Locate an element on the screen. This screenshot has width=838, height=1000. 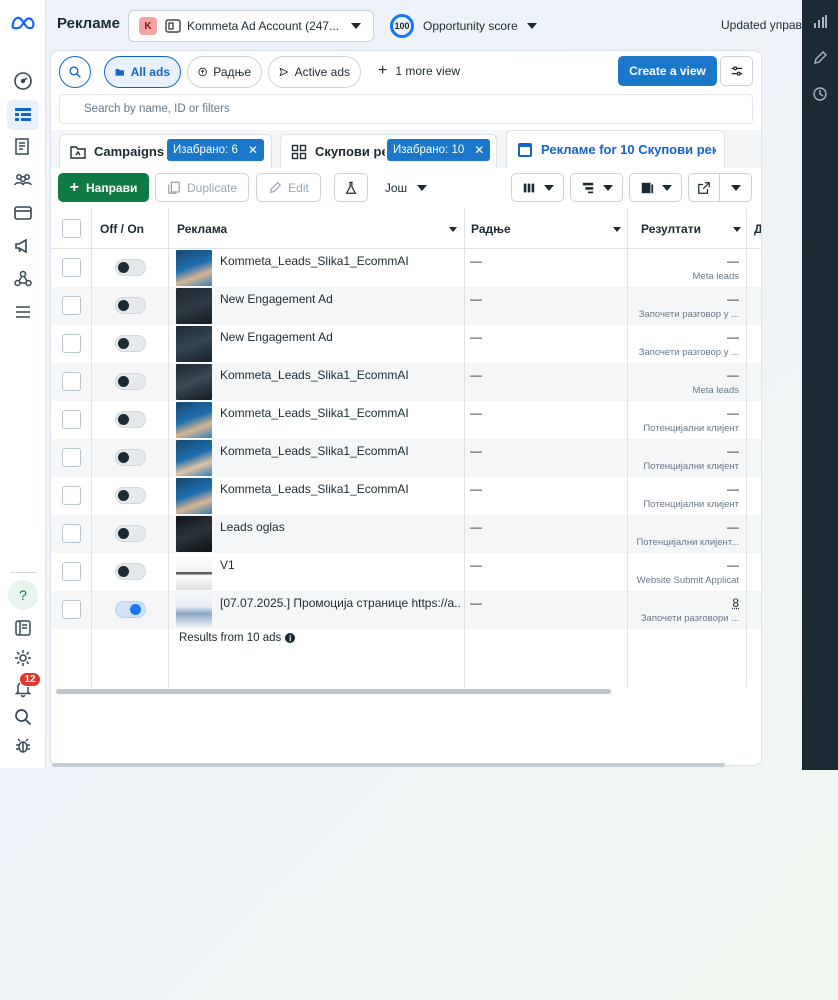
results-value: 8 is located at coordinates (685, 603).